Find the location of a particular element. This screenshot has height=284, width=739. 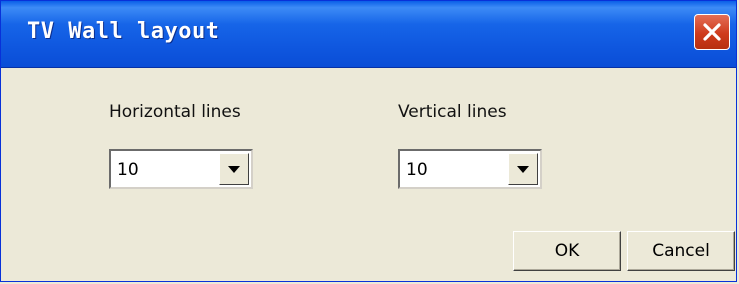

close-icon is located at coordinates (712, 32).